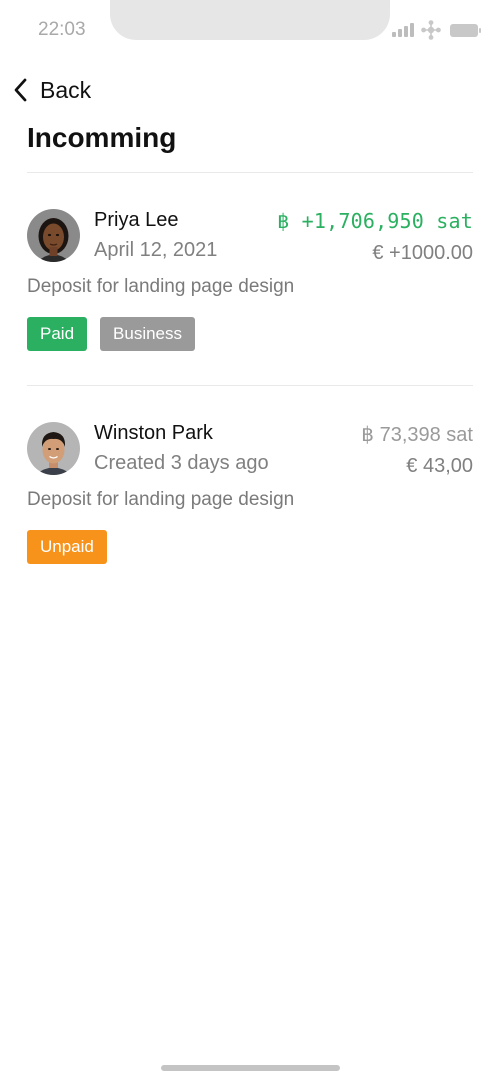  Describe the element at coordinates (417, 435) in the screenshot. I see `amount-btc: ฿ 73,398 sat` at that location.